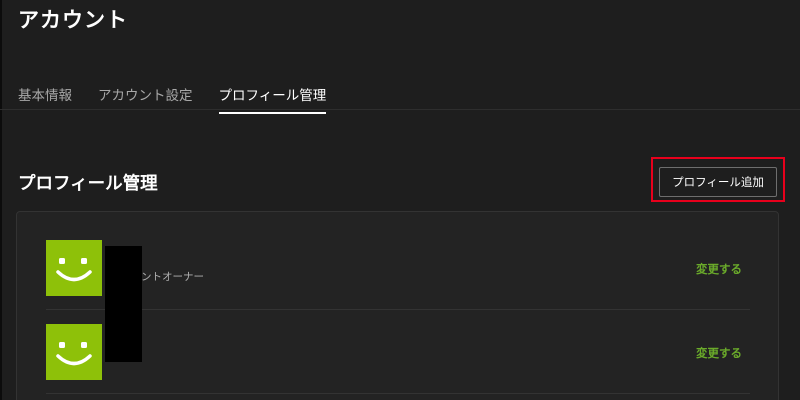  What do you see at coordinates (172, 277) in the screenshot?
I see `profile-role-label: ントオーナー` at bounding box center [172, 277].